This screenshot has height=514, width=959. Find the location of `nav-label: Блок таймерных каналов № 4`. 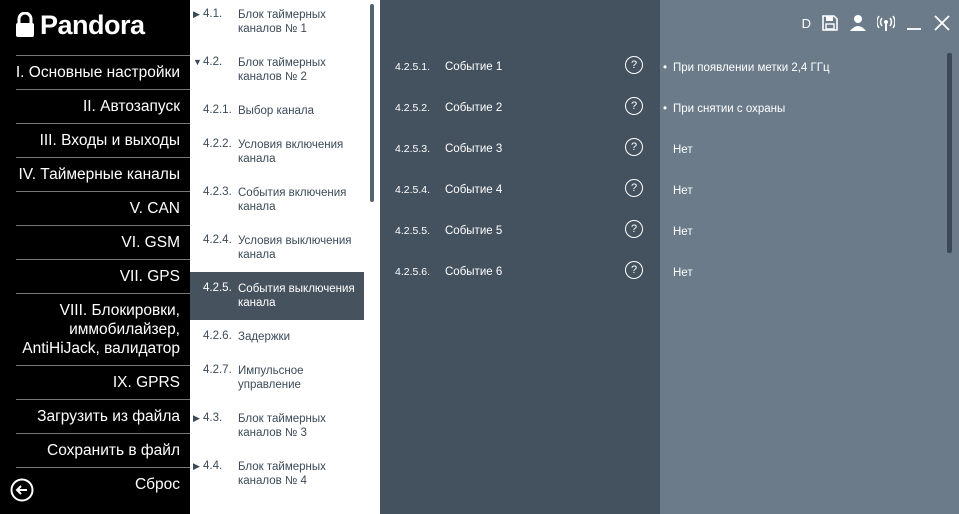

nav-label: Блок таймерных каналов № 4 is located at coordinates (282, 474).